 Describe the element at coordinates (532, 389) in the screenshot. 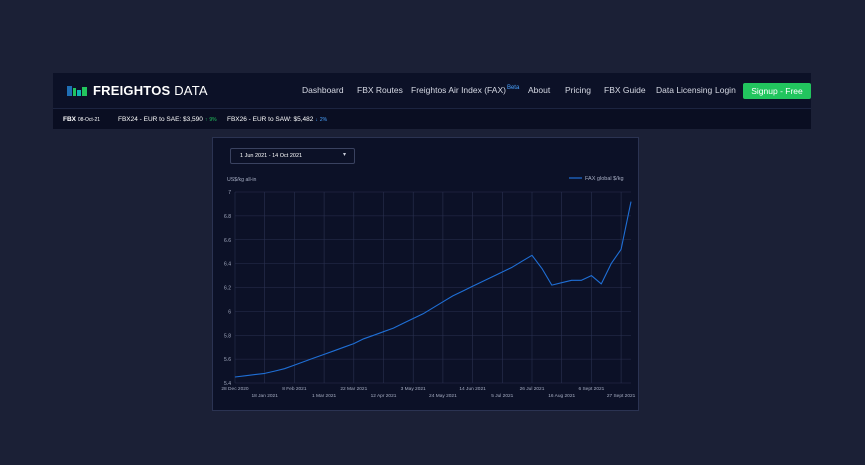

I see `x-tick-label: 26 Jul 2021` at that location.